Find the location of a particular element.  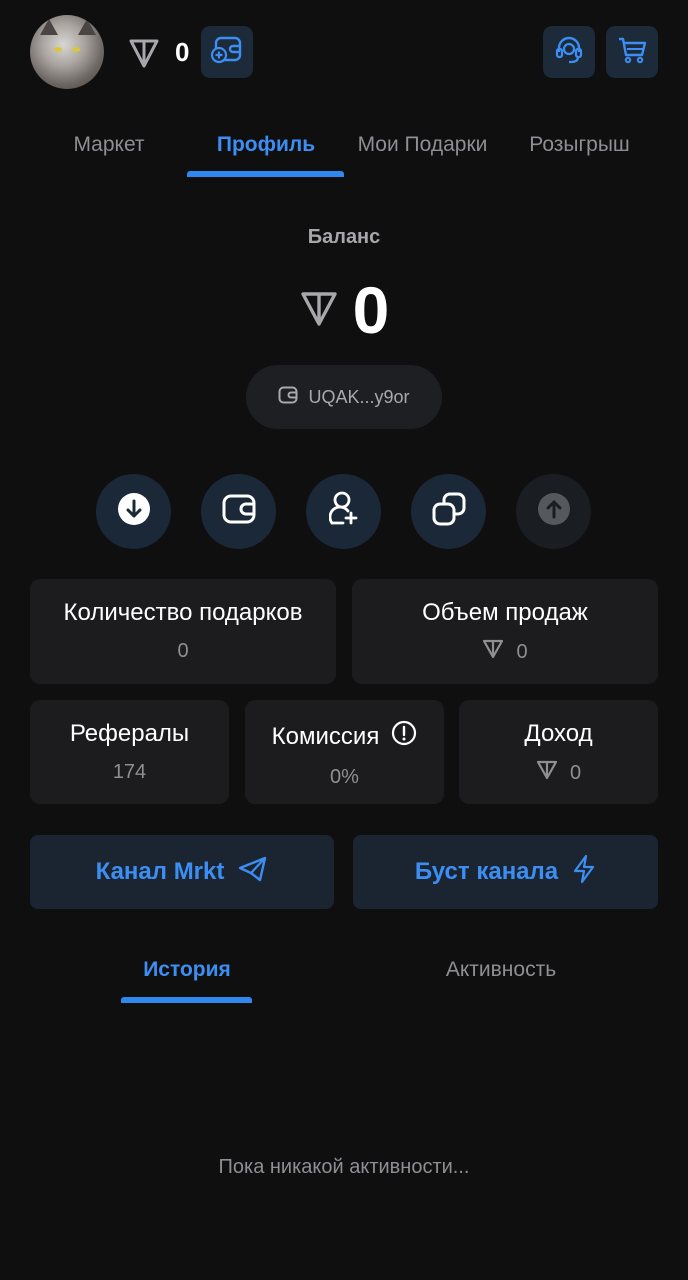

tab-profile: Профиль is located at coordinates (266, 145).